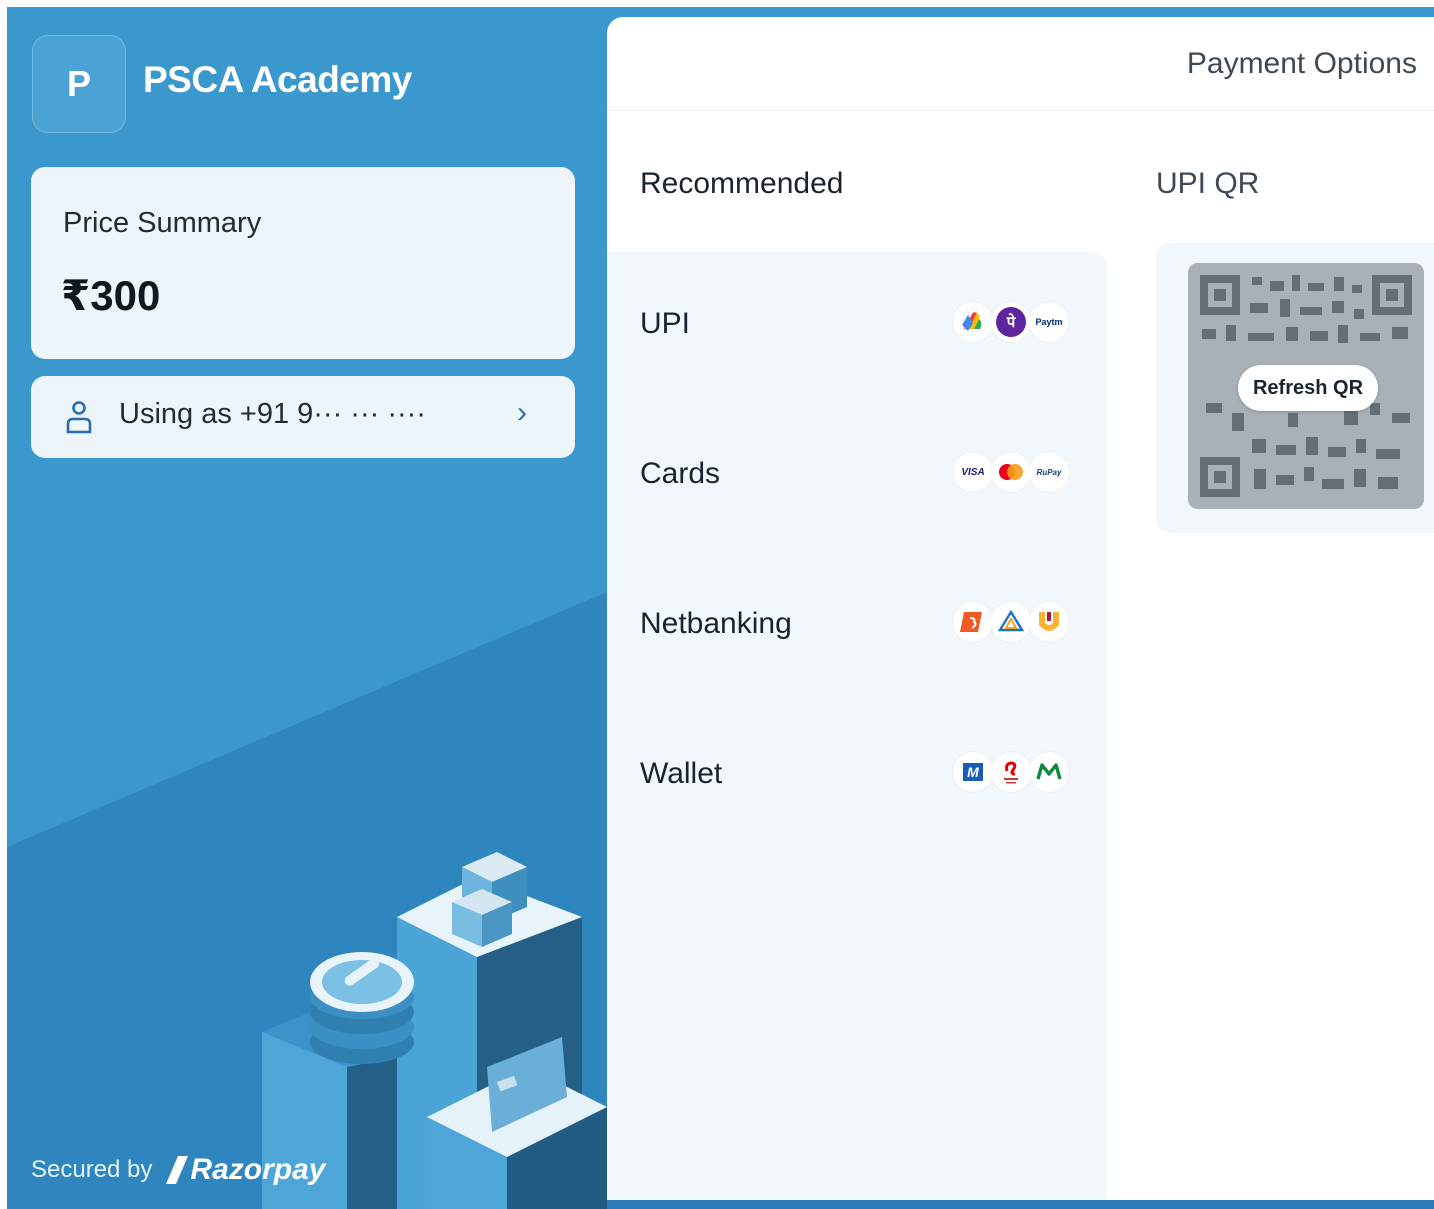 The height and width of the screenshot is (1209, 1434). I want to click on razorpay-name: Razorpay, so click(258, 1169).